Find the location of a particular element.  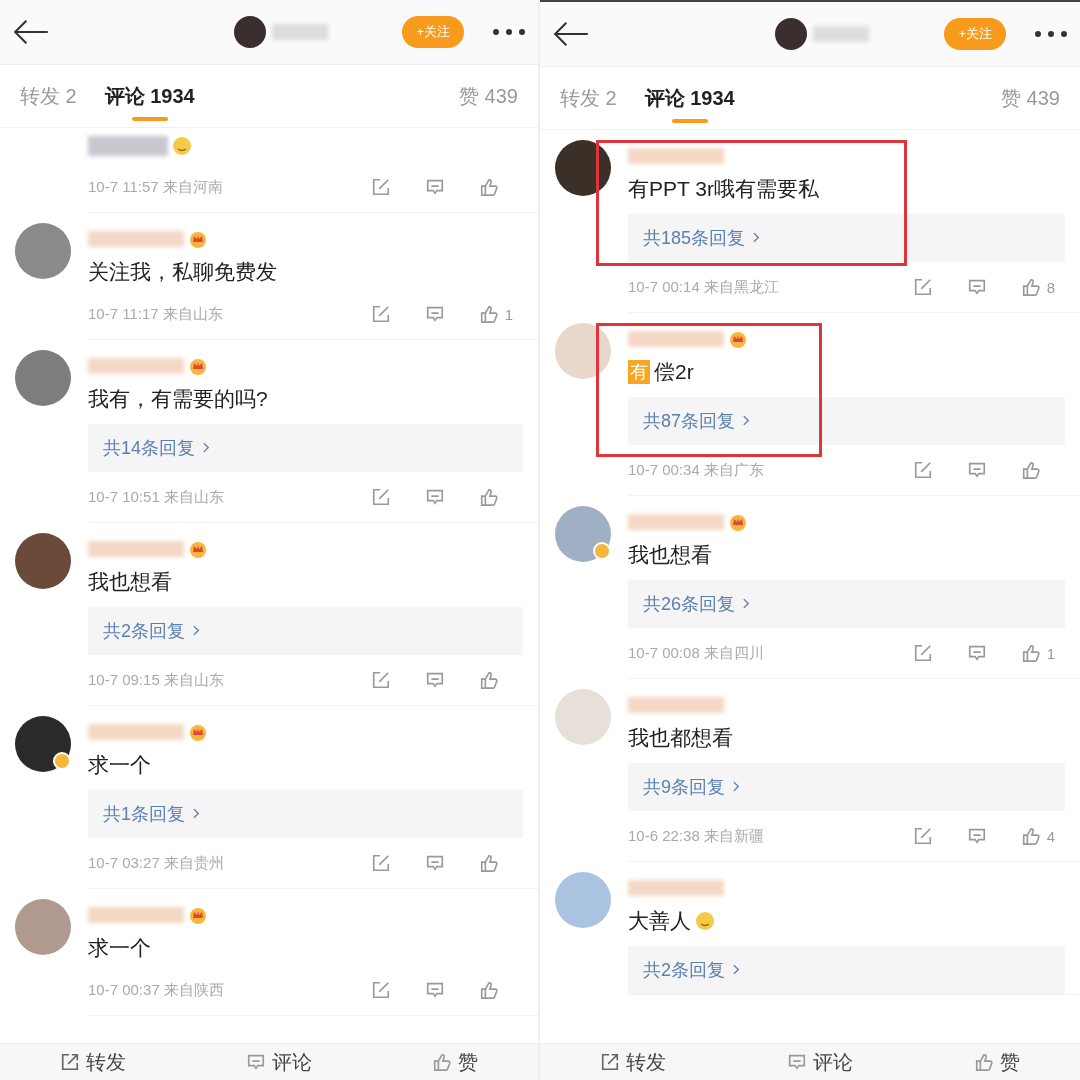

comment-time: 10-7 00:08 来自四川 is located at coordinates (696, 653).